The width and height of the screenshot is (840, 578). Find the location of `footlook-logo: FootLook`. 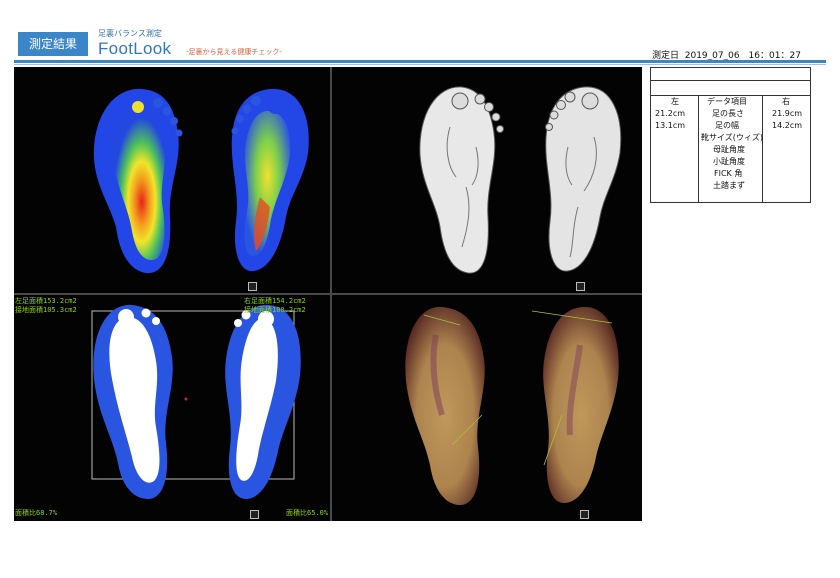

footlook-logo: FootLook is located at coordinates (135, 48).